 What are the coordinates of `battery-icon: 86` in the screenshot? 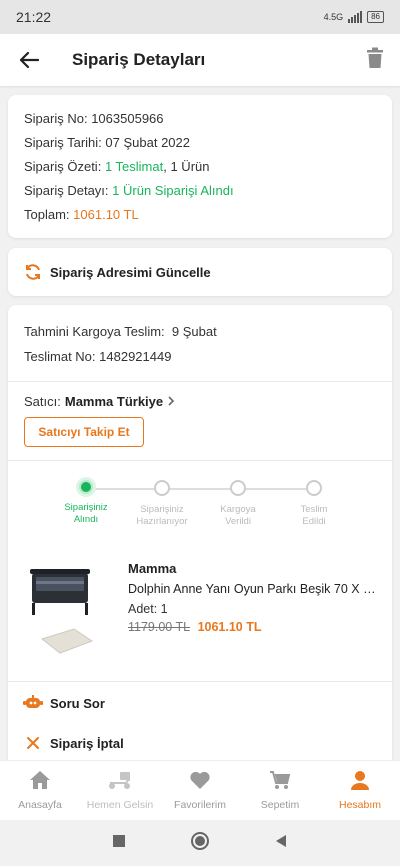 It's located at (375, 17).